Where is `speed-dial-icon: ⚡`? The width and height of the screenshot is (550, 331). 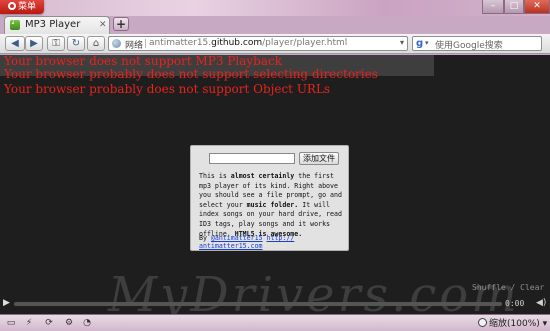 speed-dial-icon: ⚡ is located at coordinates (29, 323).